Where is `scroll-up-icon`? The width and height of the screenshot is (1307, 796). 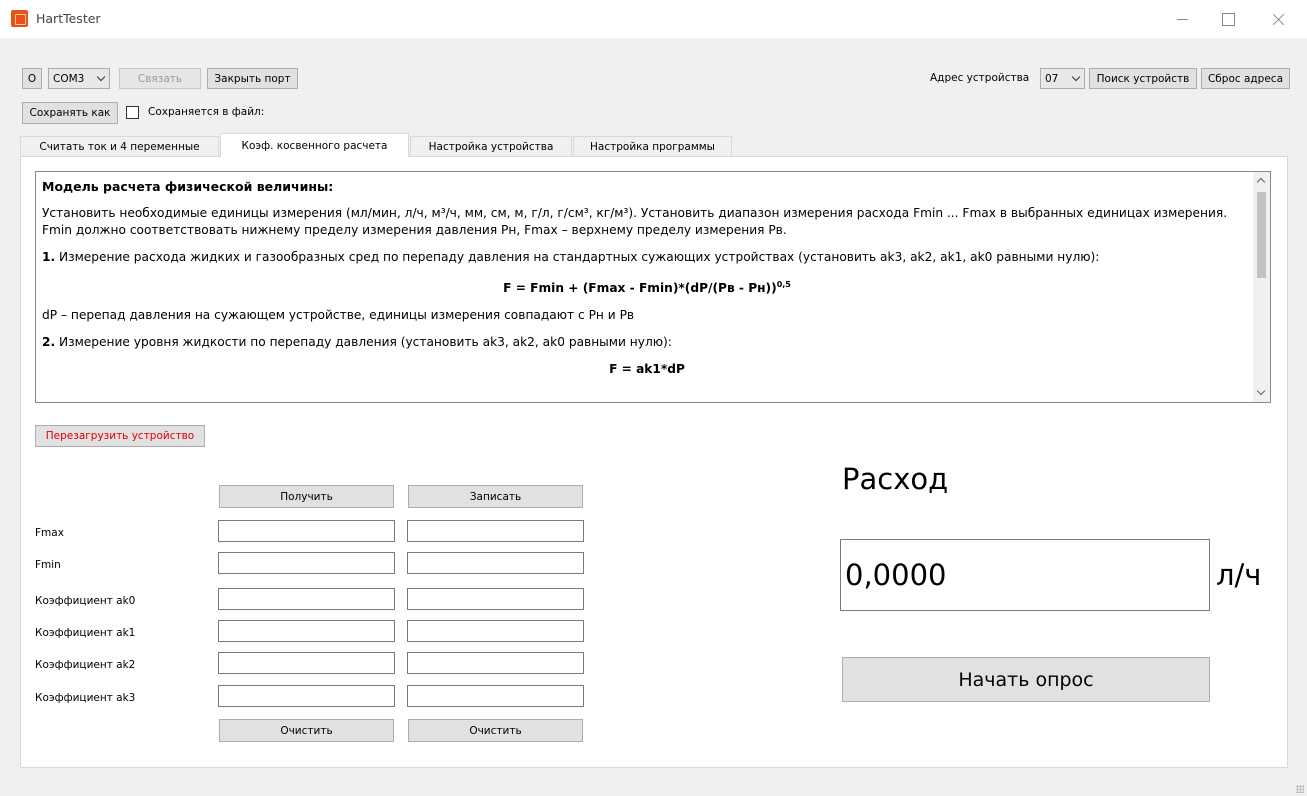
scroll-up-icon is located at coordinates (1261, 182).